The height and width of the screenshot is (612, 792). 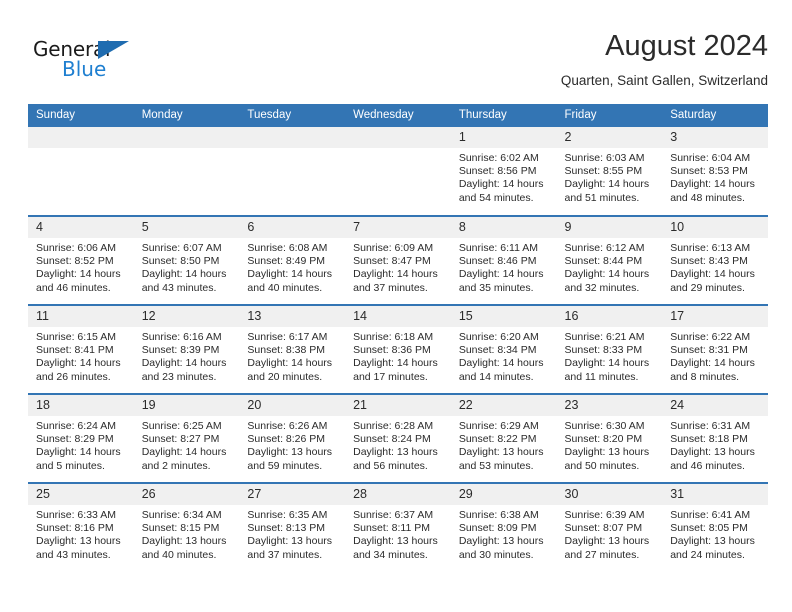 What do you see at coordinates (390, 287) in the screenshot?
I see `daylight-text-line2: and 37 minutes.` at bounding box center [390, 287].